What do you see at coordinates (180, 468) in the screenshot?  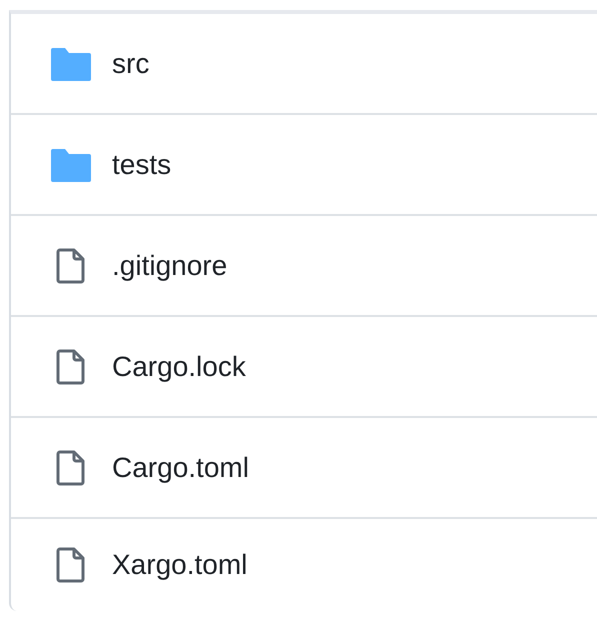 I see `file-link: Cargo.toml` at bounding box center [180, 468].